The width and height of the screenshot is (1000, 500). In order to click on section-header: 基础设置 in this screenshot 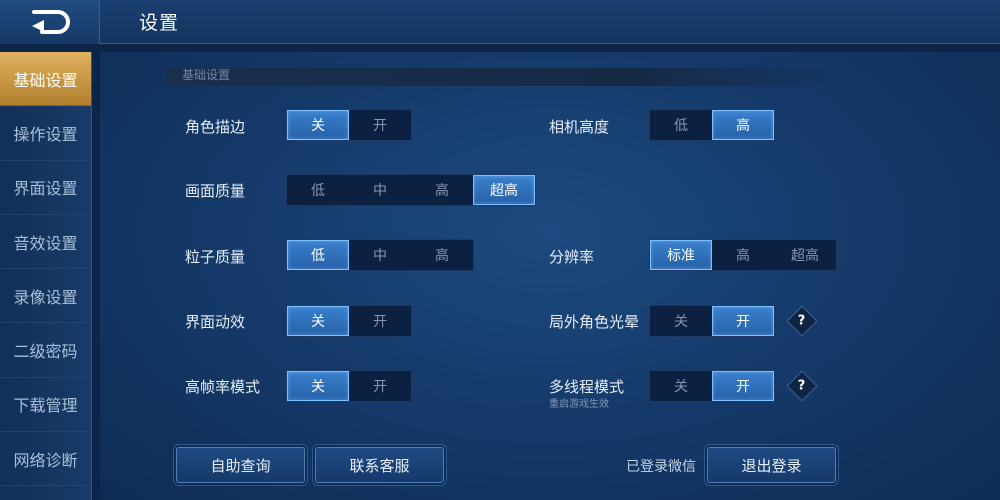, I will do `click(506, 77)`.